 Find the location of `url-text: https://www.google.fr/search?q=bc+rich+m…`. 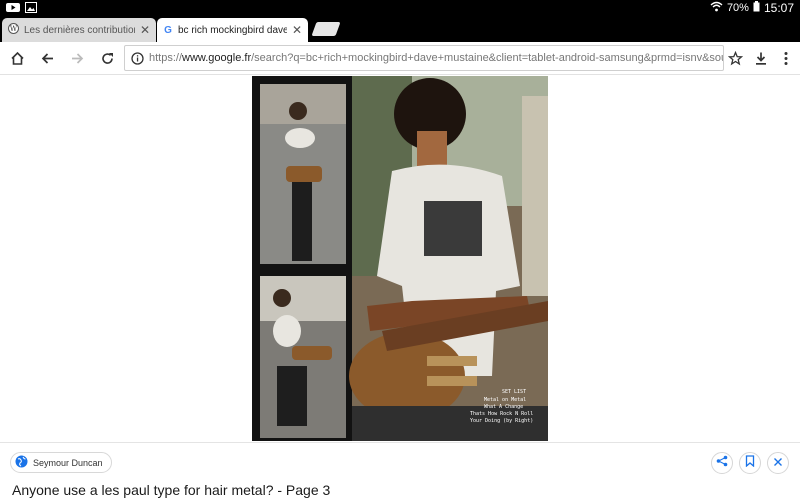

url-text: https://www.google.fr/search?q=bc+rich+m… is located at coordinates (436, 58).